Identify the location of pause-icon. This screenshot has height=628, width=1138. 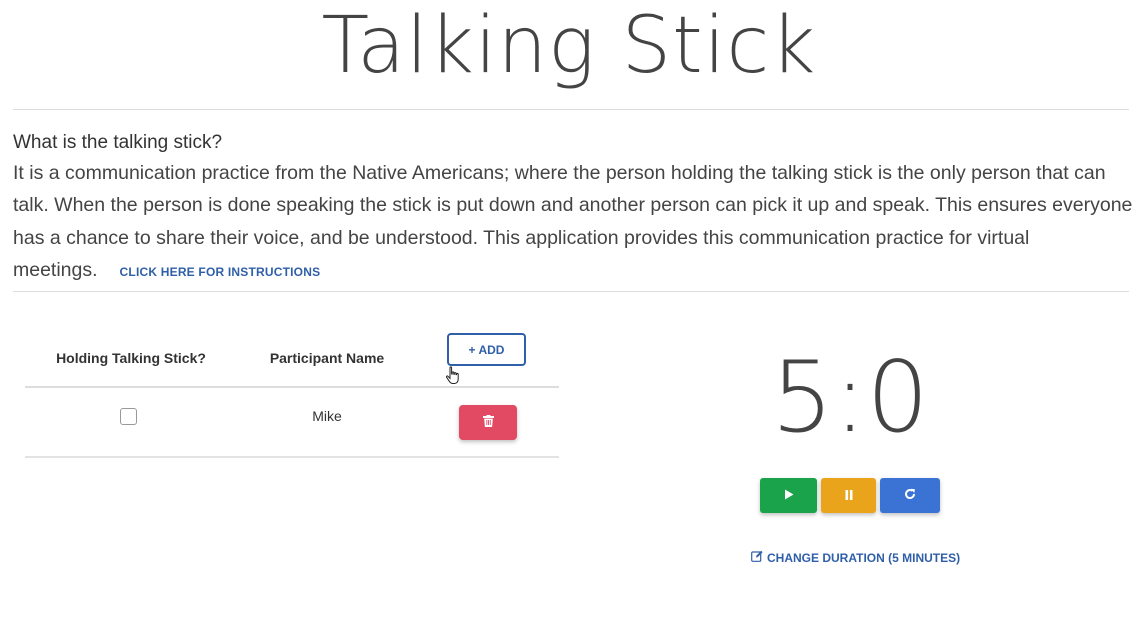
(849, 496).